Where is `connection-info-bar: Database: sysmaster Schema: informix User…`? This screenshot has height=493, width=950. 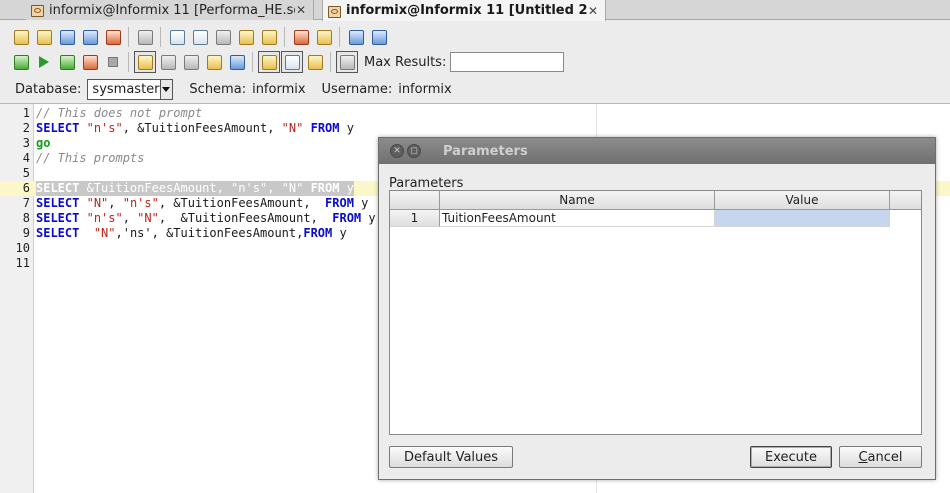
connection-info-bar: Database: sysmaster Schema: informix User… is located at coordinates (475, 89).